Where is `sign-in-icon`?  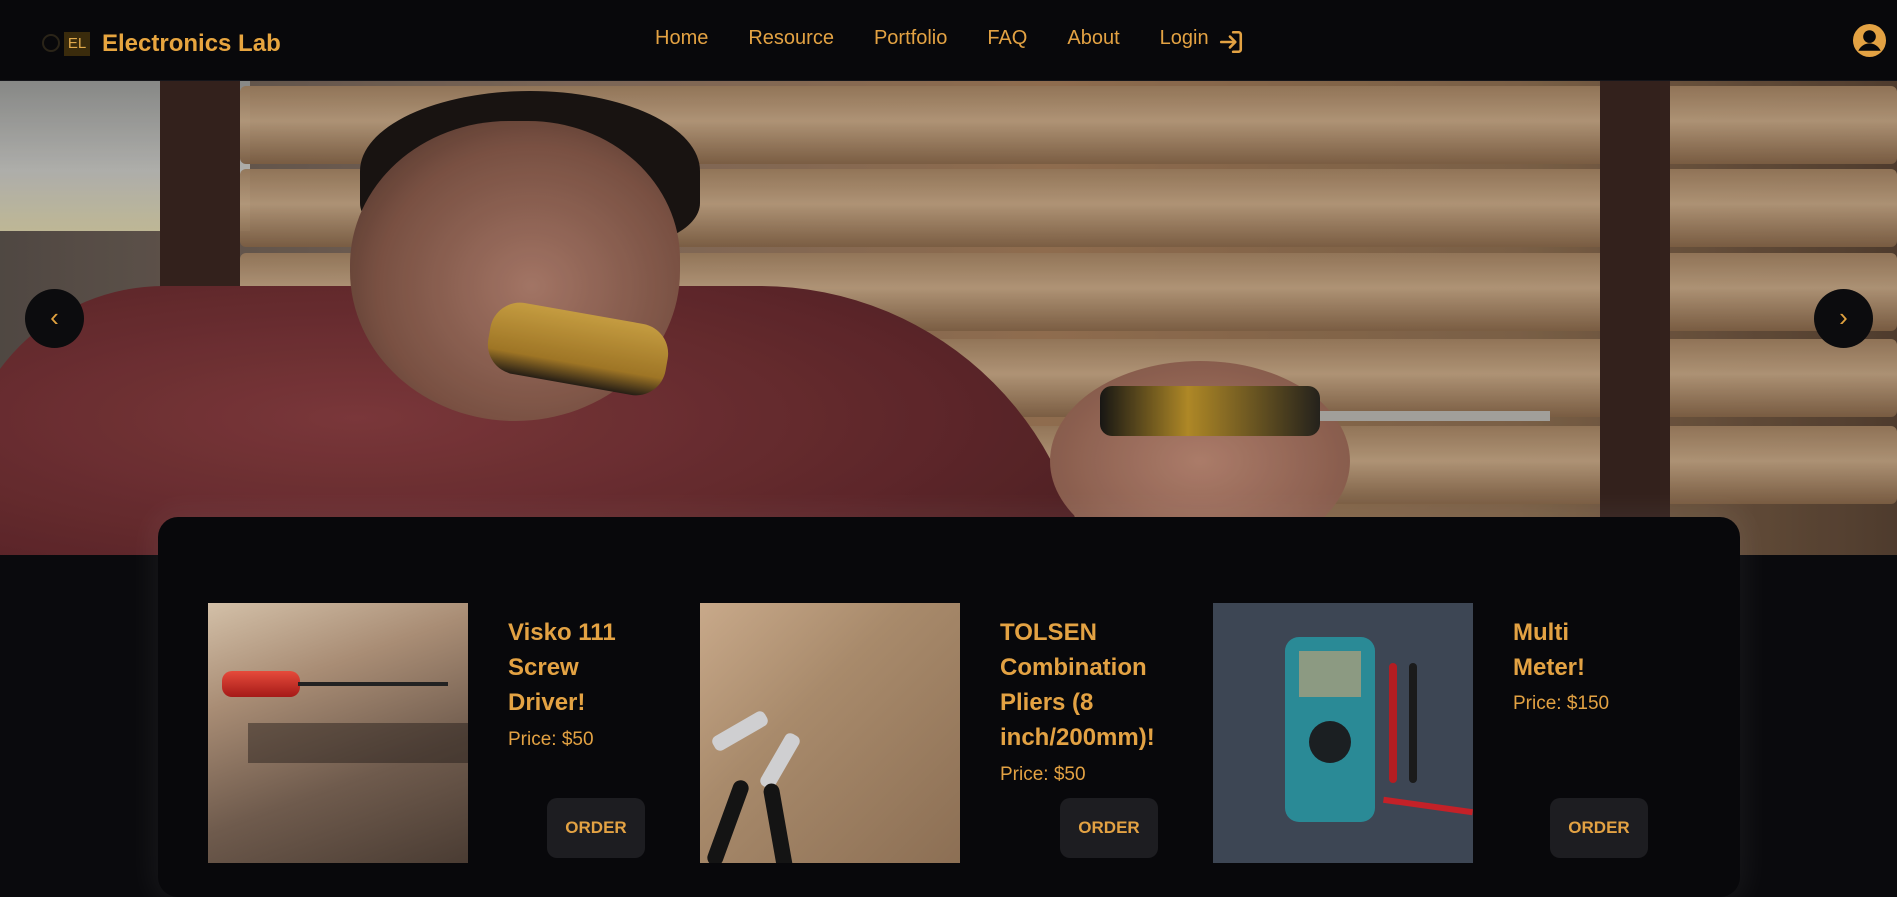
sign-in-icon is located at coordinates (1231, 42).